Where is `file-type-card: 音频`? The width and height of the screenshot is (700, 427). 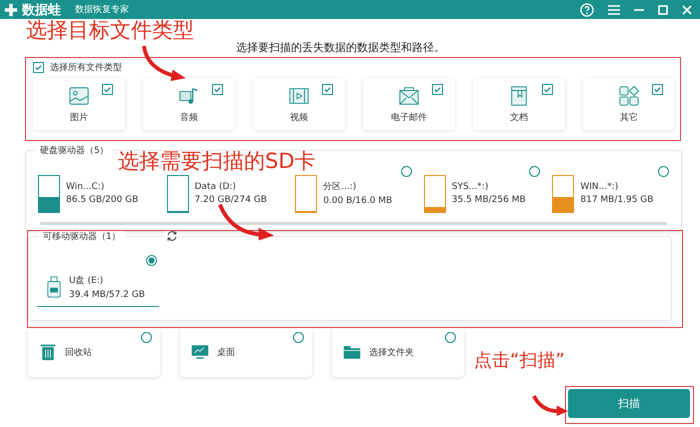 file-type-card: 音频 is located at coordinates (189, 104).